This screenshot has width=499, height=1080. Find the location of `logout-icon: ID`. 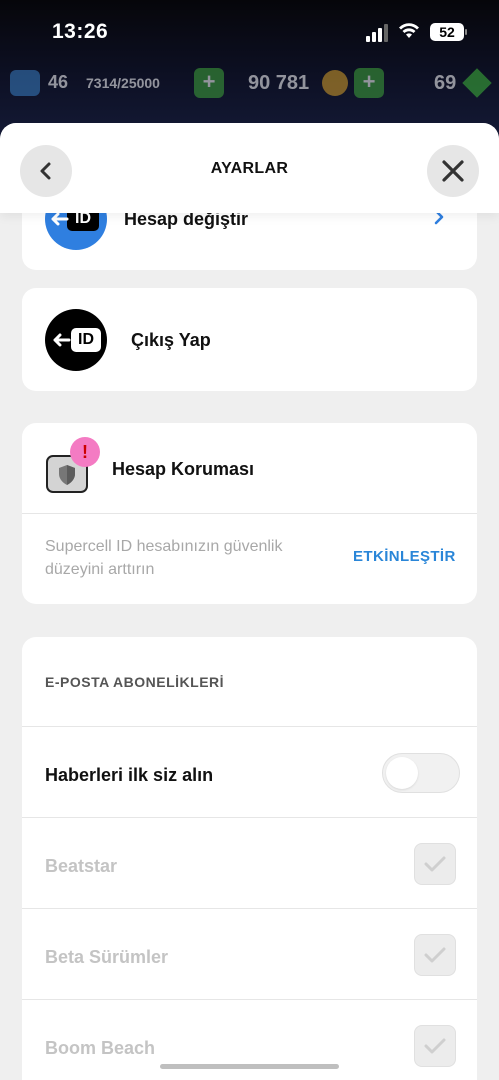

logout-icon: ID is located at coordinates (76, 340).